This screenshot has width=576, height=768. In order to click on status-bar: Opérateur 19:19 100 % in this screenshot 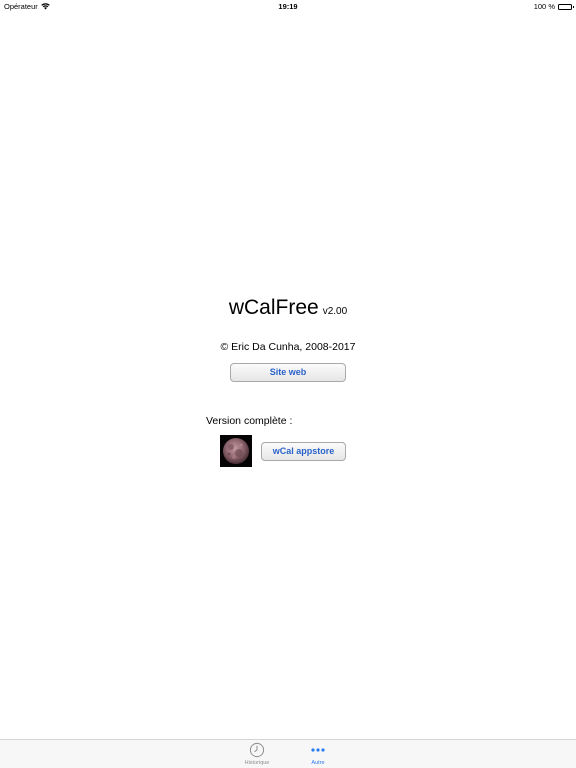, I will do `click(288, 6)`.